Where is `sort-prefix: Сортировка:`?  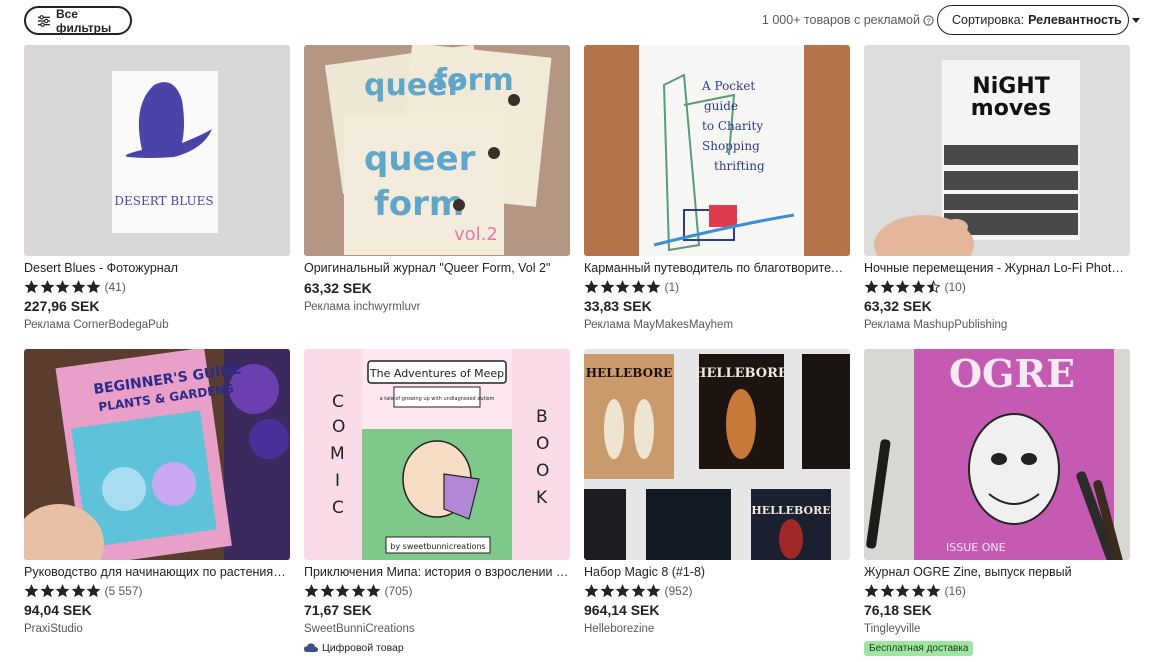
sort-prefix: Сортировка: is located at coordinates (988, 20).